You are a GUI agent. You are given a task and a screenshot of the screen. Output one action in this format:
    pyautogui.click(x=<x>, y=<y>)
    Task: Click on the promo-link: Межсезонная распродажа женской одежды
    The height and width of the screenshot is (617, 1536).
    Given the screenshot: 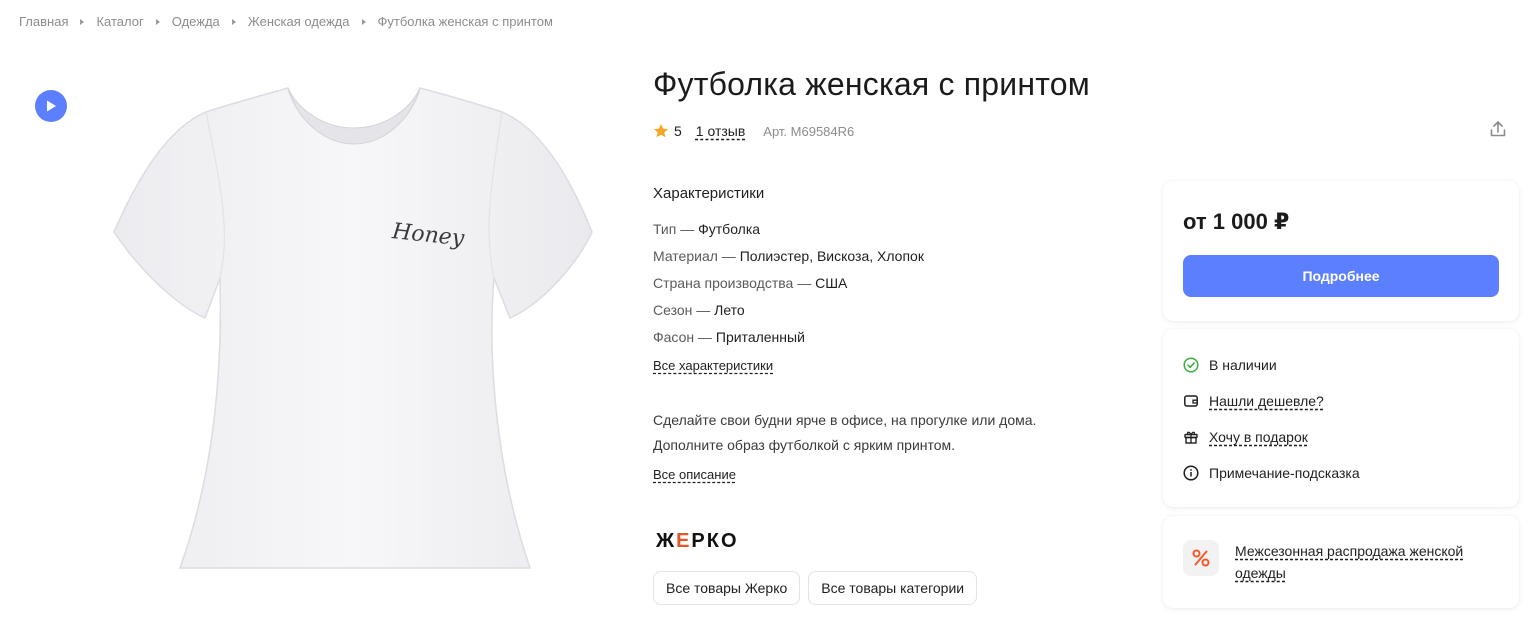 What is the action you would take?
    pyautogui.click(x=1350, y=562)
    